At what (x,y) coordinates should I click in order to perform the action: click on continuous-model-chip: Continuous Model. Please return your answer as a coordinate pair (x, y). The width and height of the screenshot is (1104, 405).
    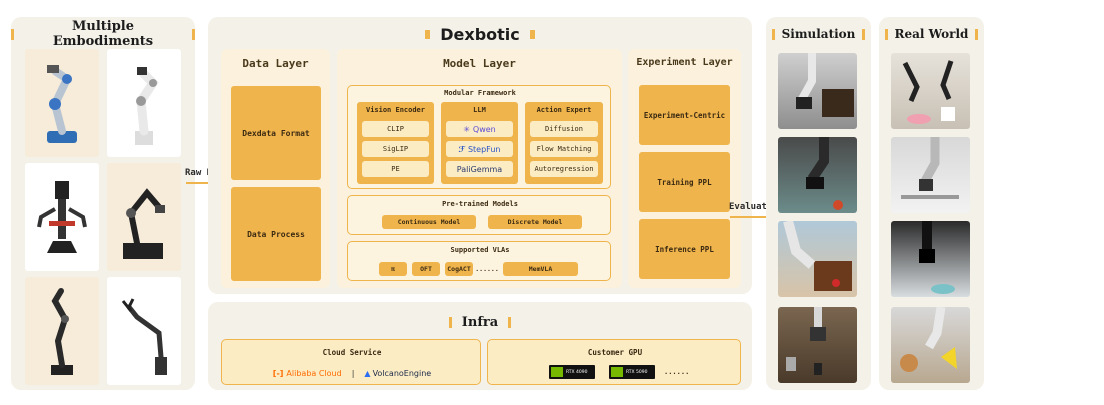
    Looking at the image, I should click on (429, 222).